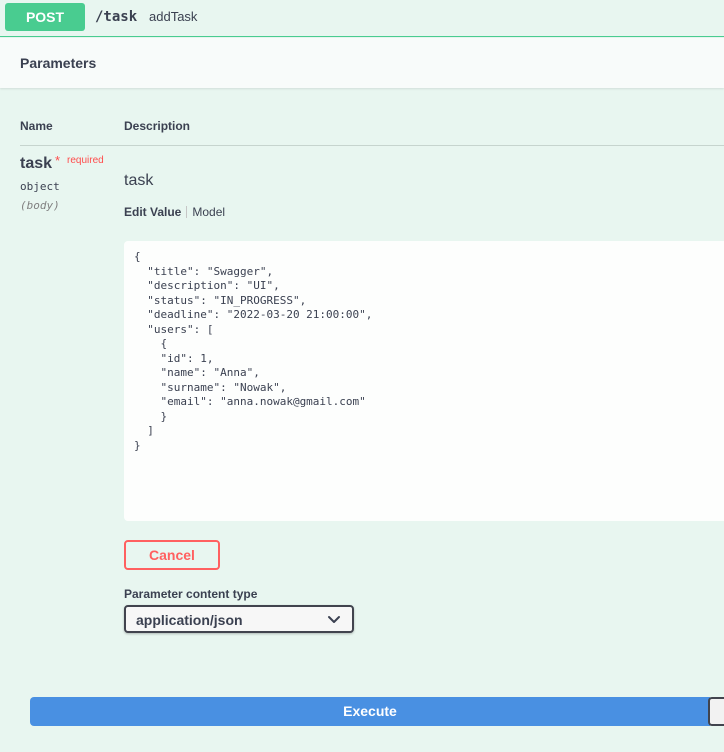 Image resolution: width=724 pixels, height=752 pixels. What do you see at coordinates (36, 163) in the screenshot?
I see `parameter-name: task` at bounding box center [36, 163].